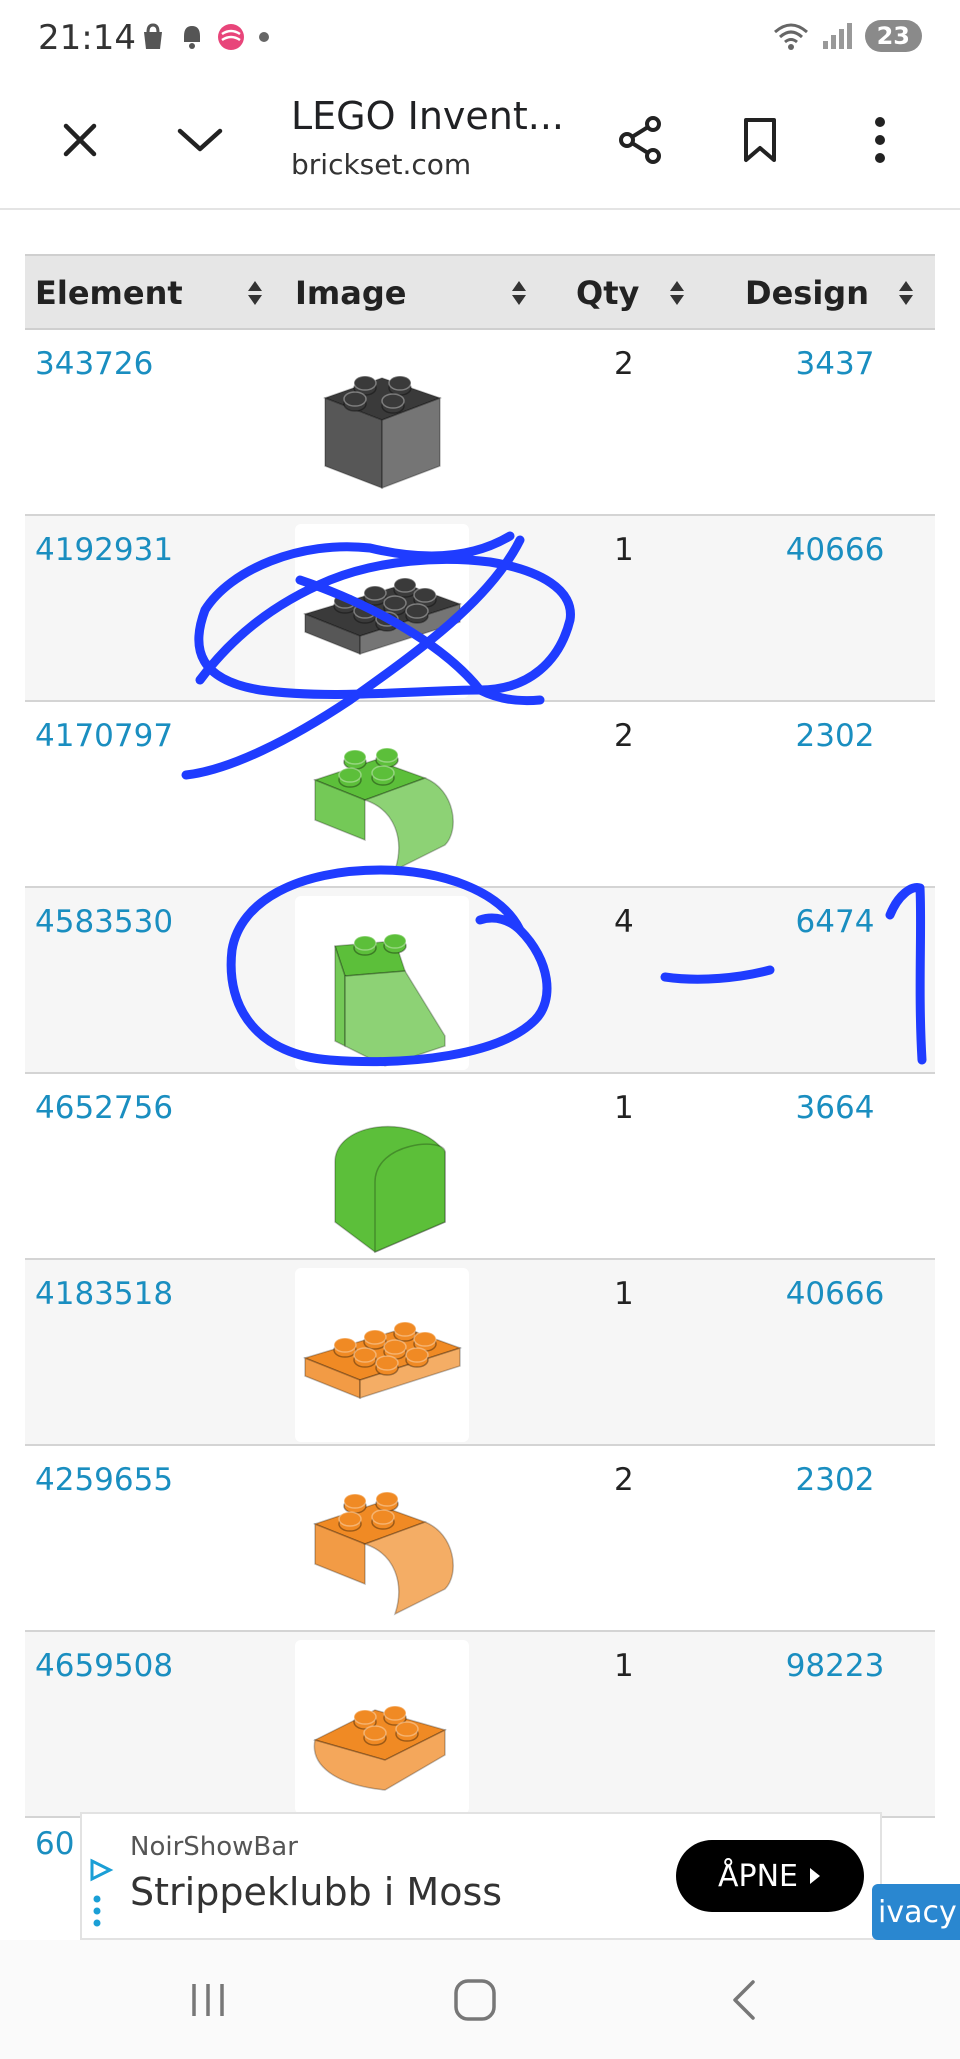 The width and height of the screenshot is (960, 2059). I want to click on header-design: Design, so click(807, 293).